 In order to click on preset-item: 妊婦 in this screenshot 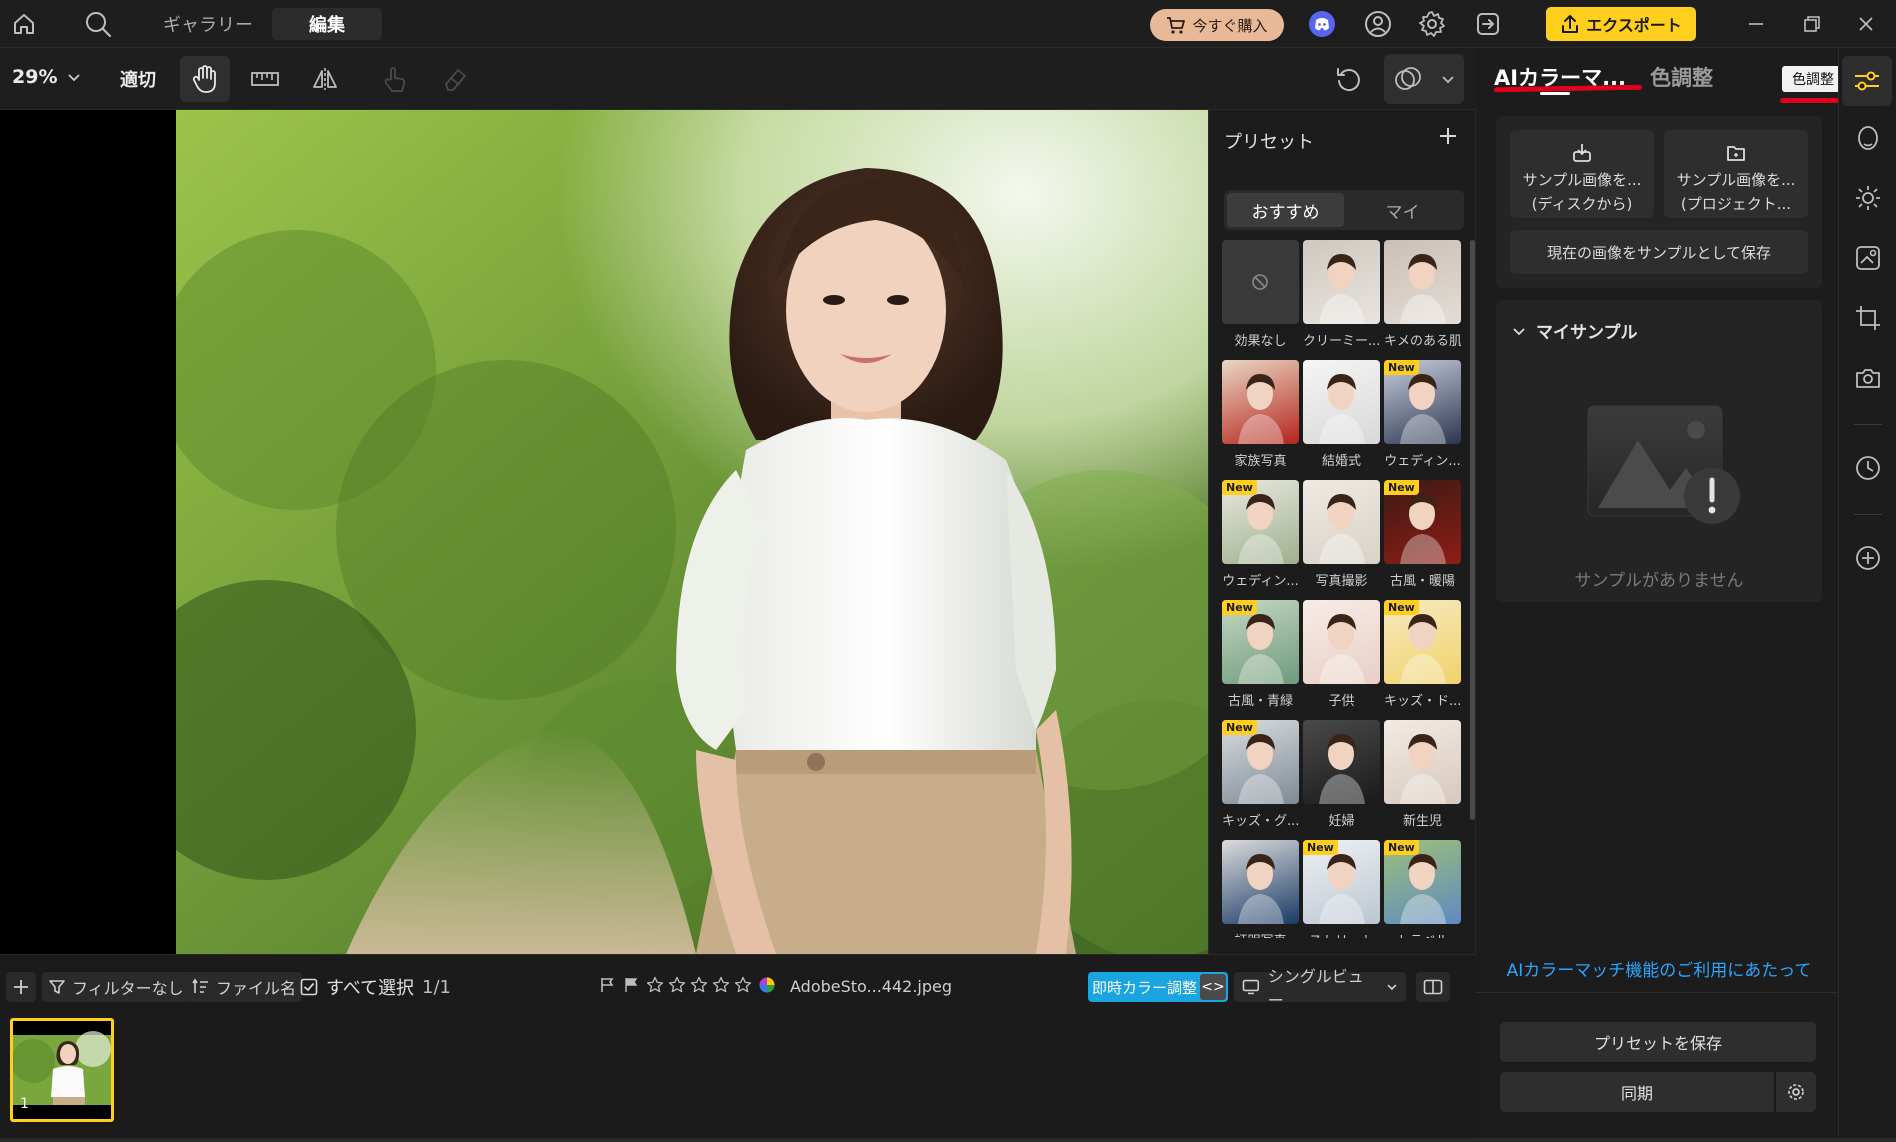, I will do `click(1341, 777)`.